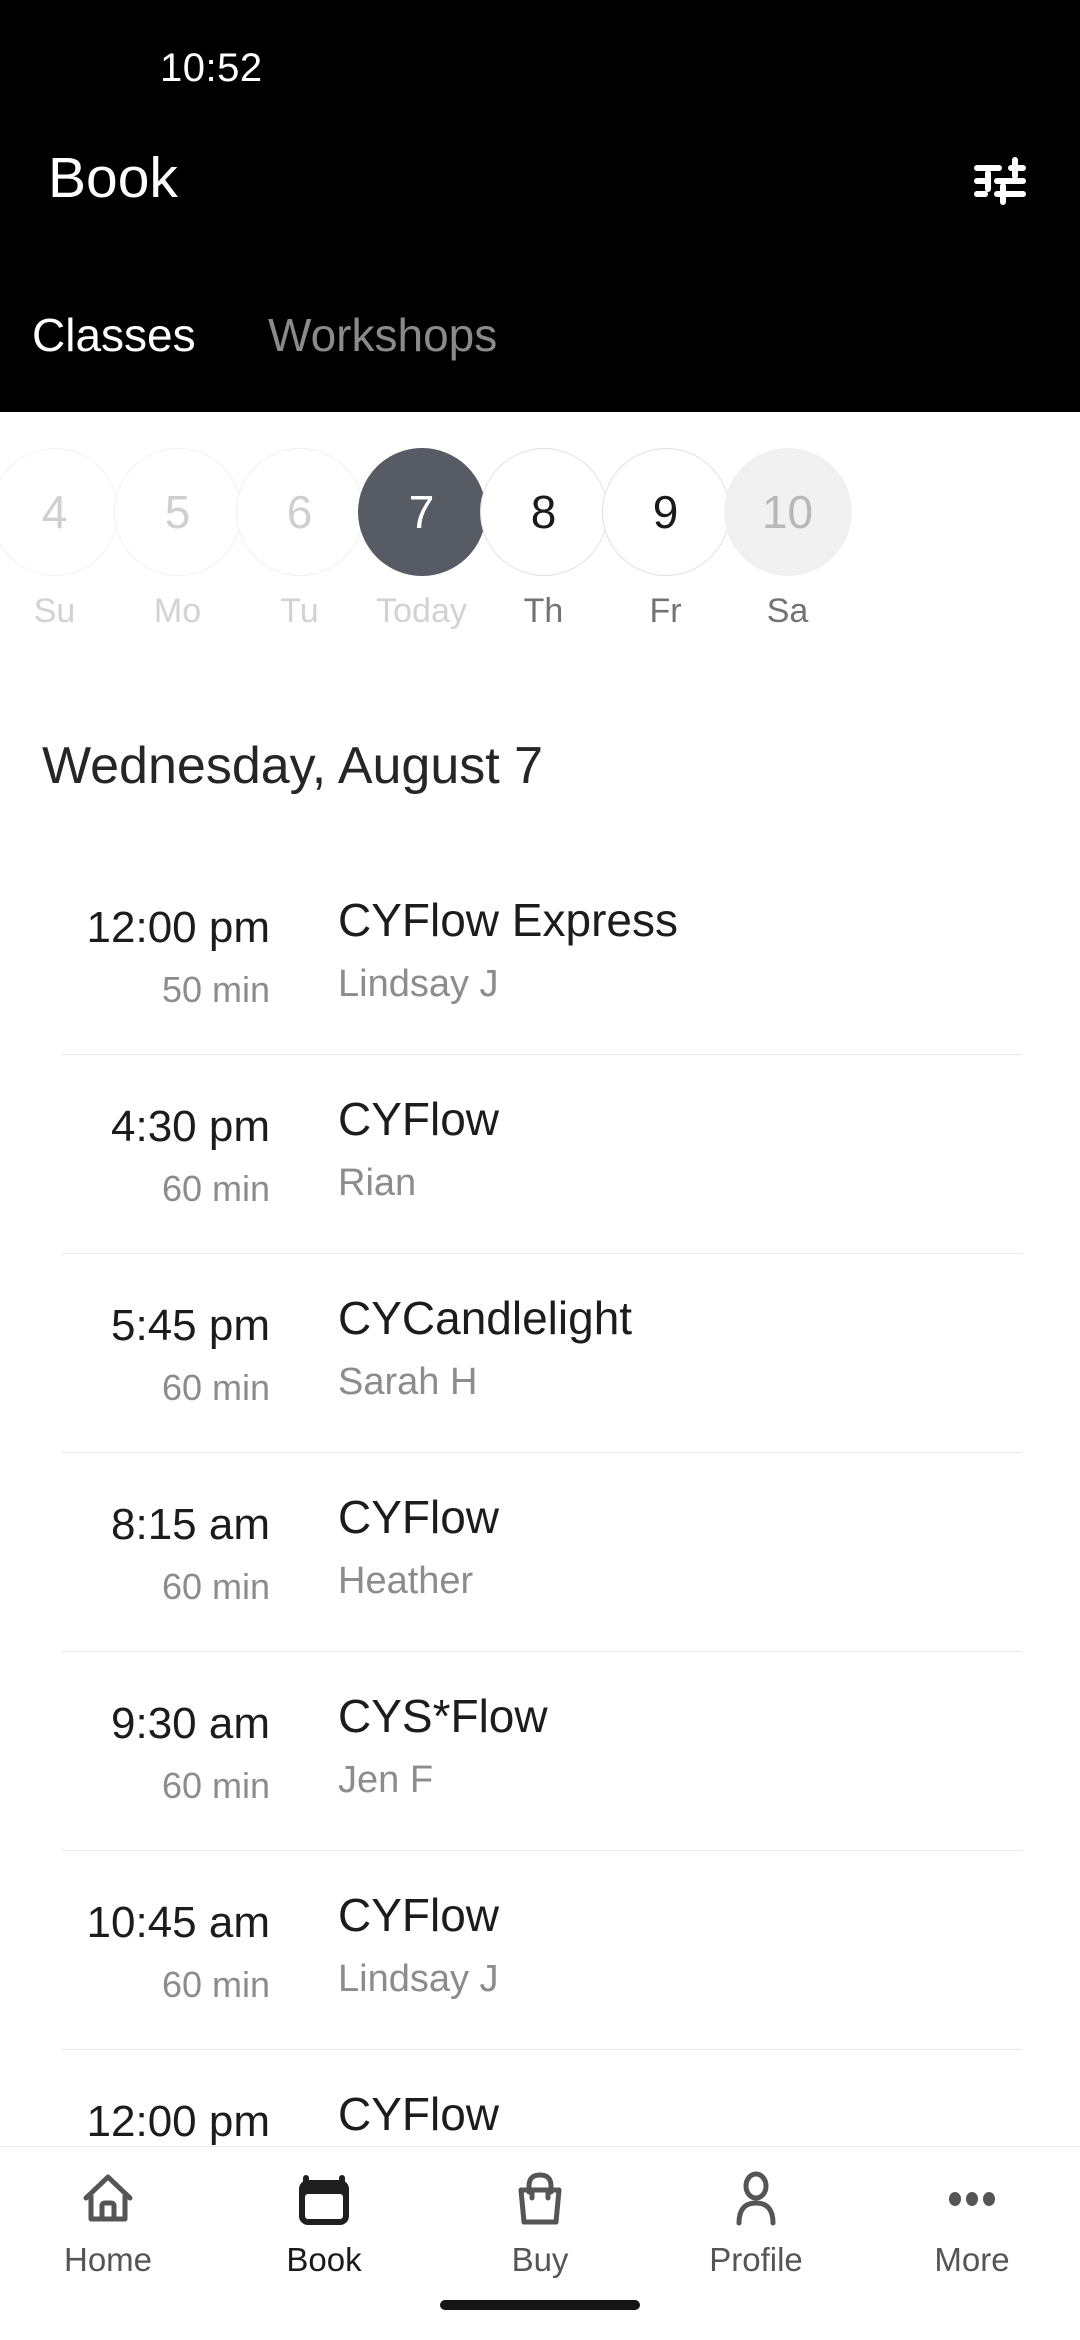 The image size is (1080, 2340). I want to click on nav-item-label: Home, so click(108, 2259).